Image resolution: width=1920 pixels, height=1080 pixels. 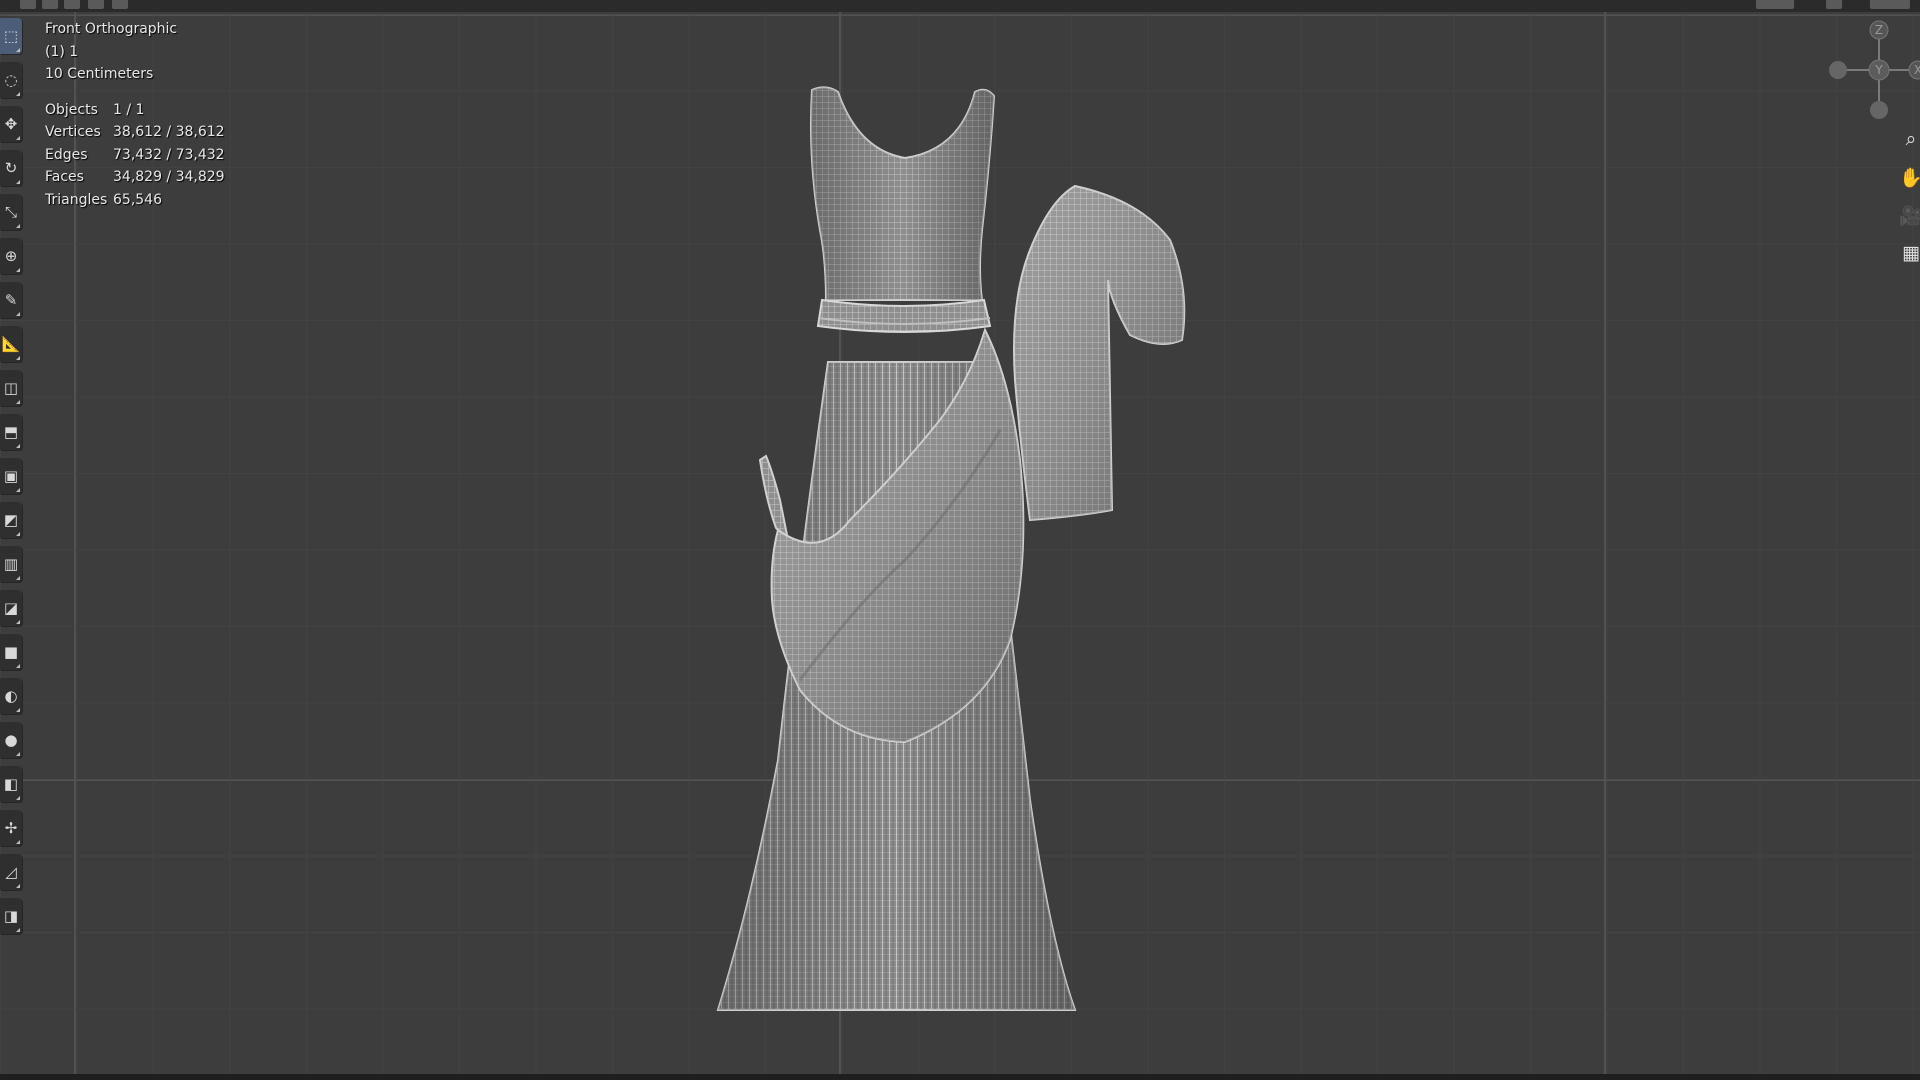 What do you see at coordinates (11, 36) in the screenshot?
I see `select-box-tool: ⬚` at bounding box center [11, 36].